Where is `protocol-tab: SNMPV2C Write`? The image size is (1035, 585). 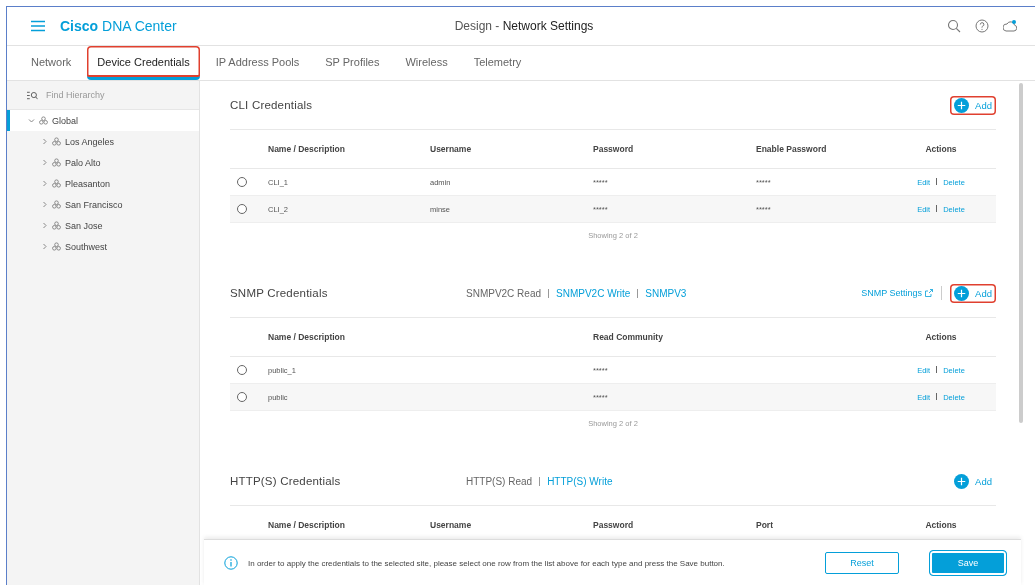 protocol-tab: SNMPV2C Write is located at coordinates (593, 293).